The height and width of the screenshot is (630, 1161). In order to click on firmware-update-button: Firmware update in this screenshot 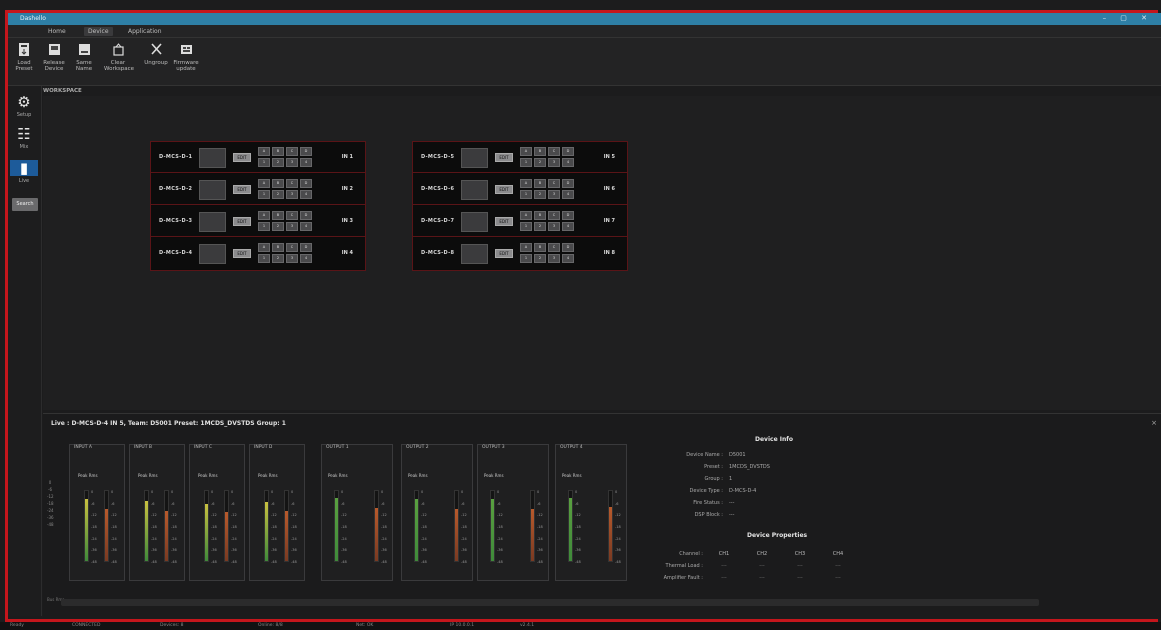, I will do `click(186, 57)`.